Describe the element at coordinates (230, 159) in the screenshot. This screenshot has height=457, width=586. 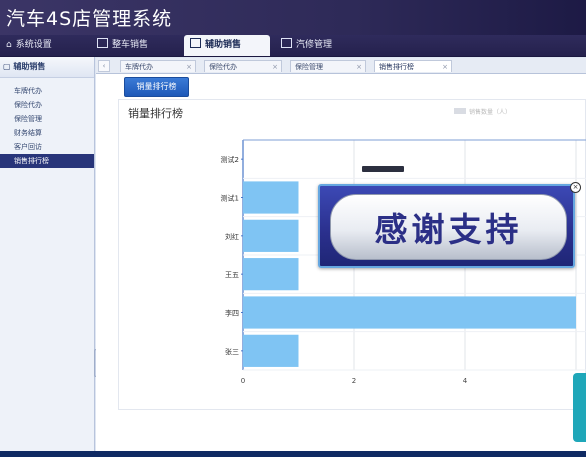
I see `category-label: 测试2` at that location.